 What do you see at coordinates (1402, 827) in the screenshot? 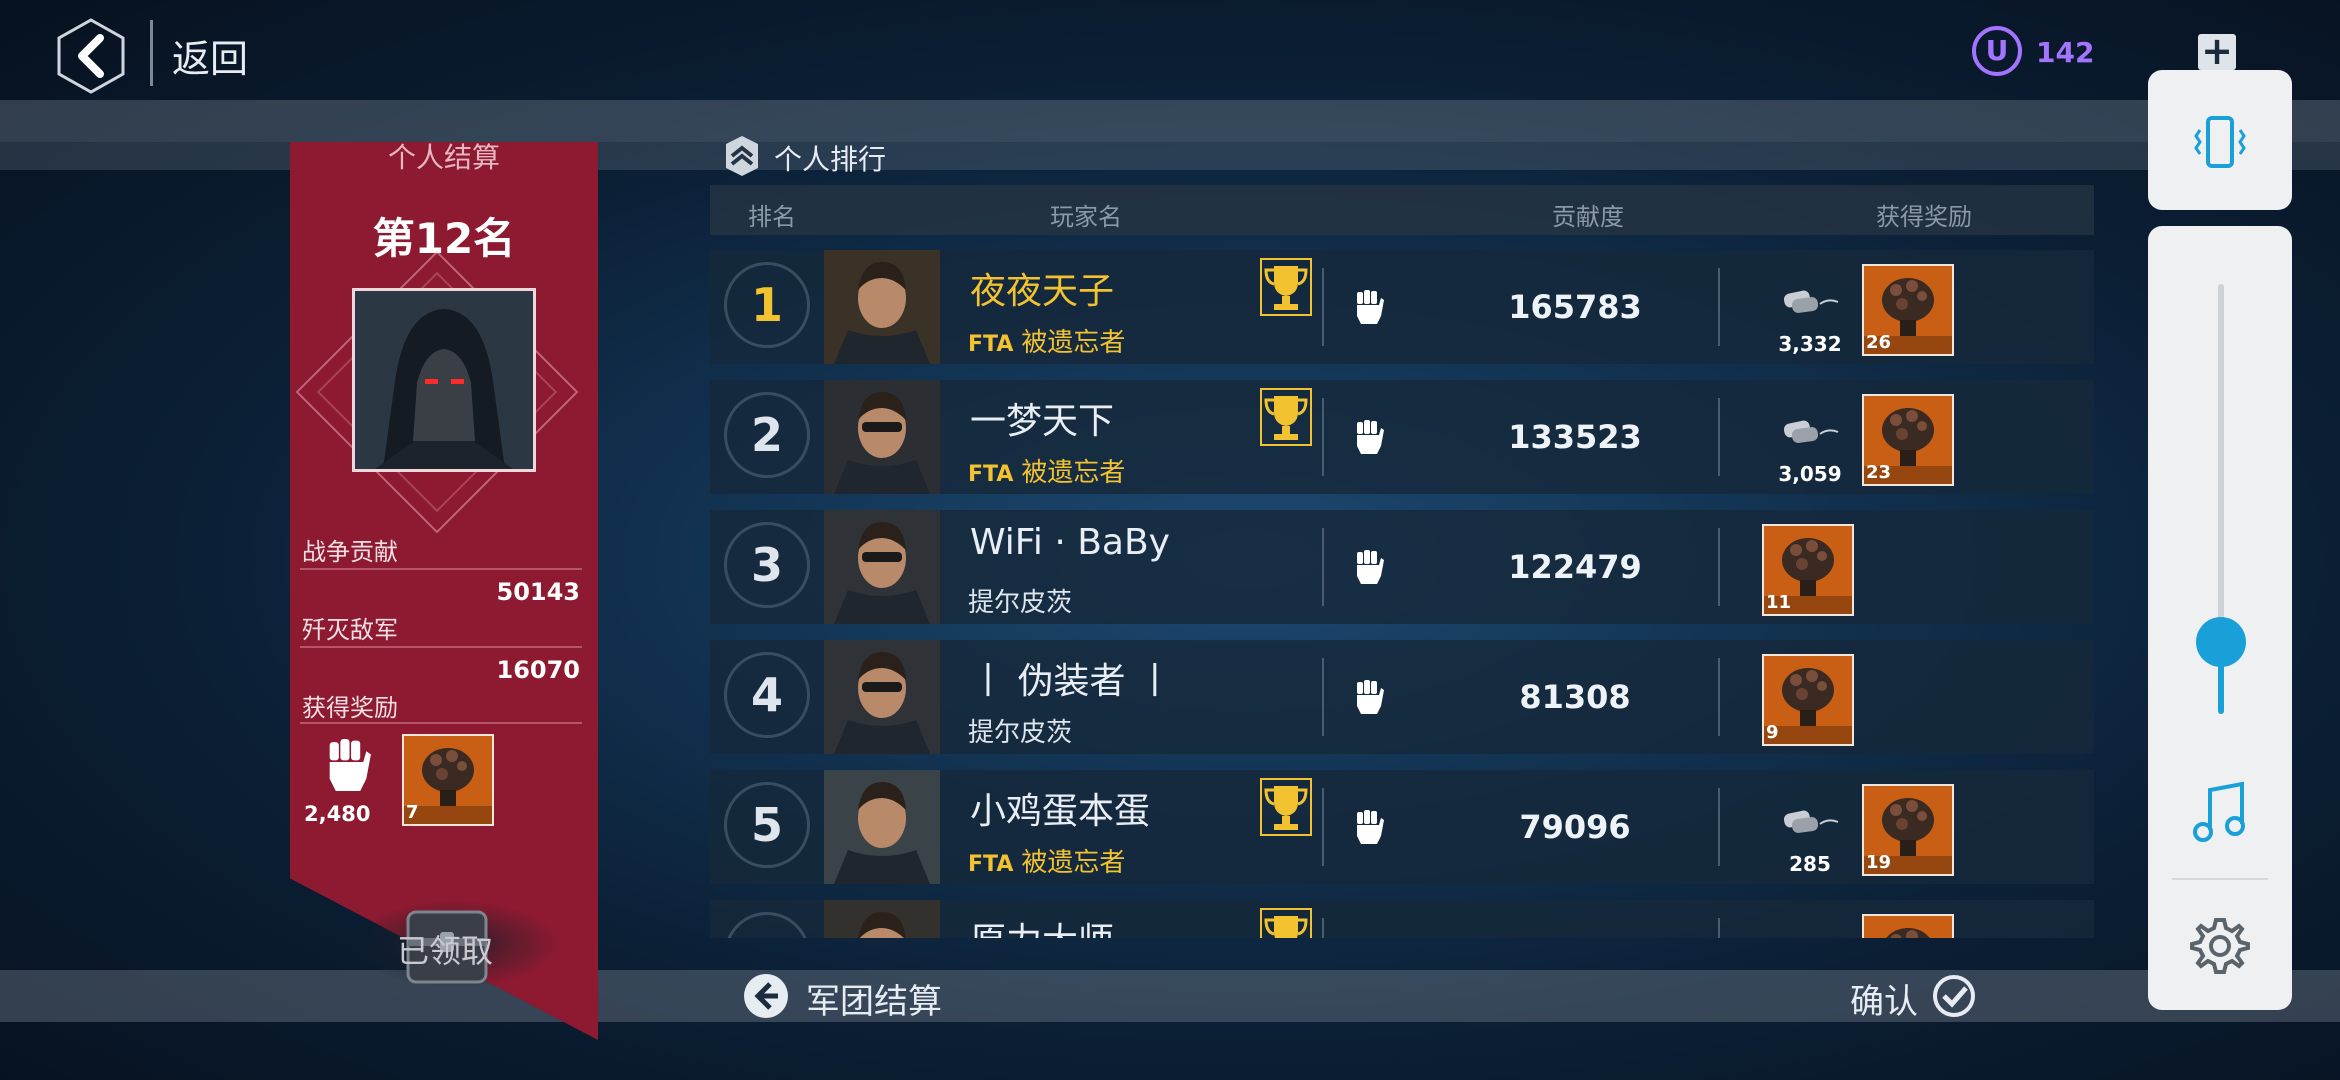
I see `ranking-row: 5 小鸡蛋本蛋 FTA 被遗忘者 79096 285 19` at bounding box center [1402, 827].